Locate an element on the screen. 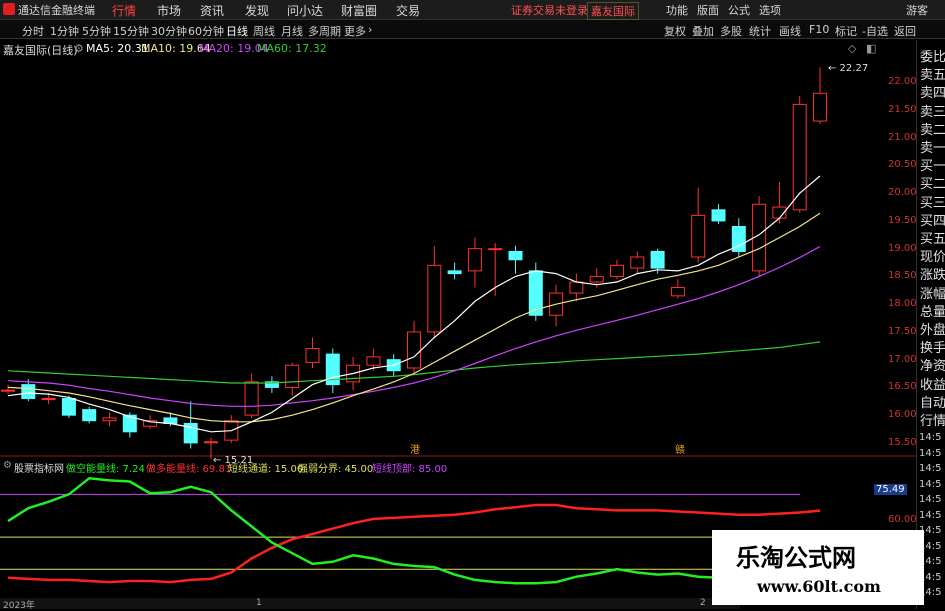 Image resolution: width=945 pixels, height=611 pixels. top-label: 短线顶部: 85.00 is located at coordinates (410, 469).